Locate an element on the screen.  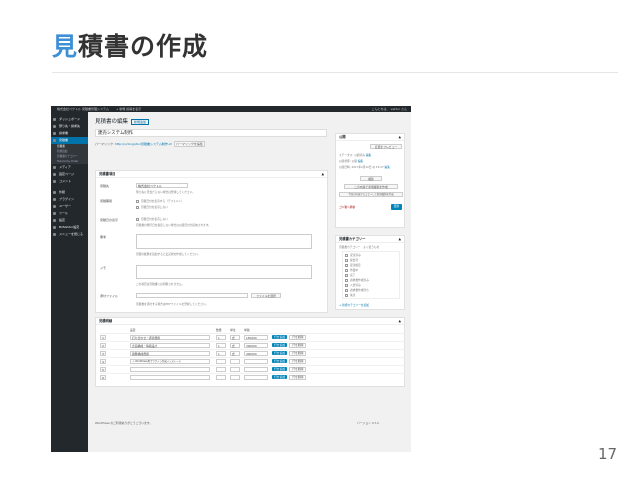
status-edit-link: 編集 is located at coordinates (368, 155).